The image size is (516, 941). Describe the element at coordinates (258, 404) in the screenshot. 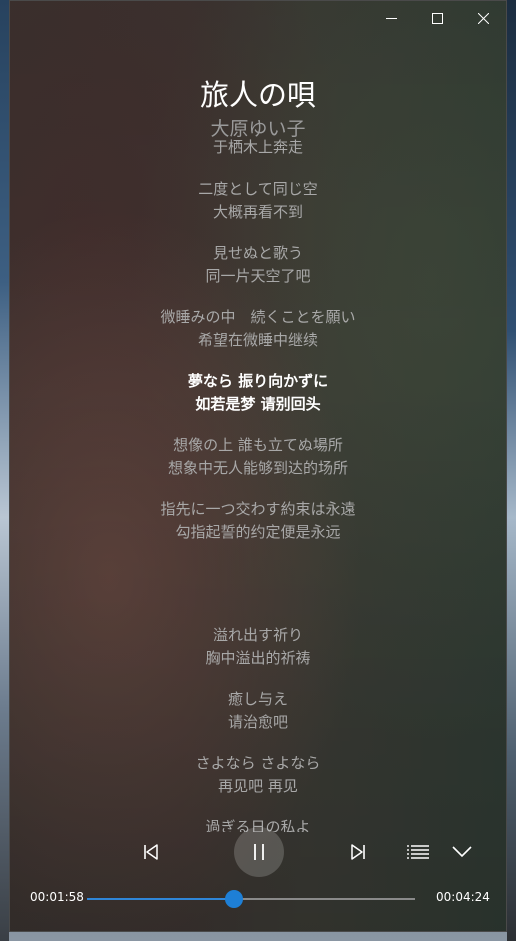

I see `lyric-line-current: 如若是梦 请别回头` at that location.